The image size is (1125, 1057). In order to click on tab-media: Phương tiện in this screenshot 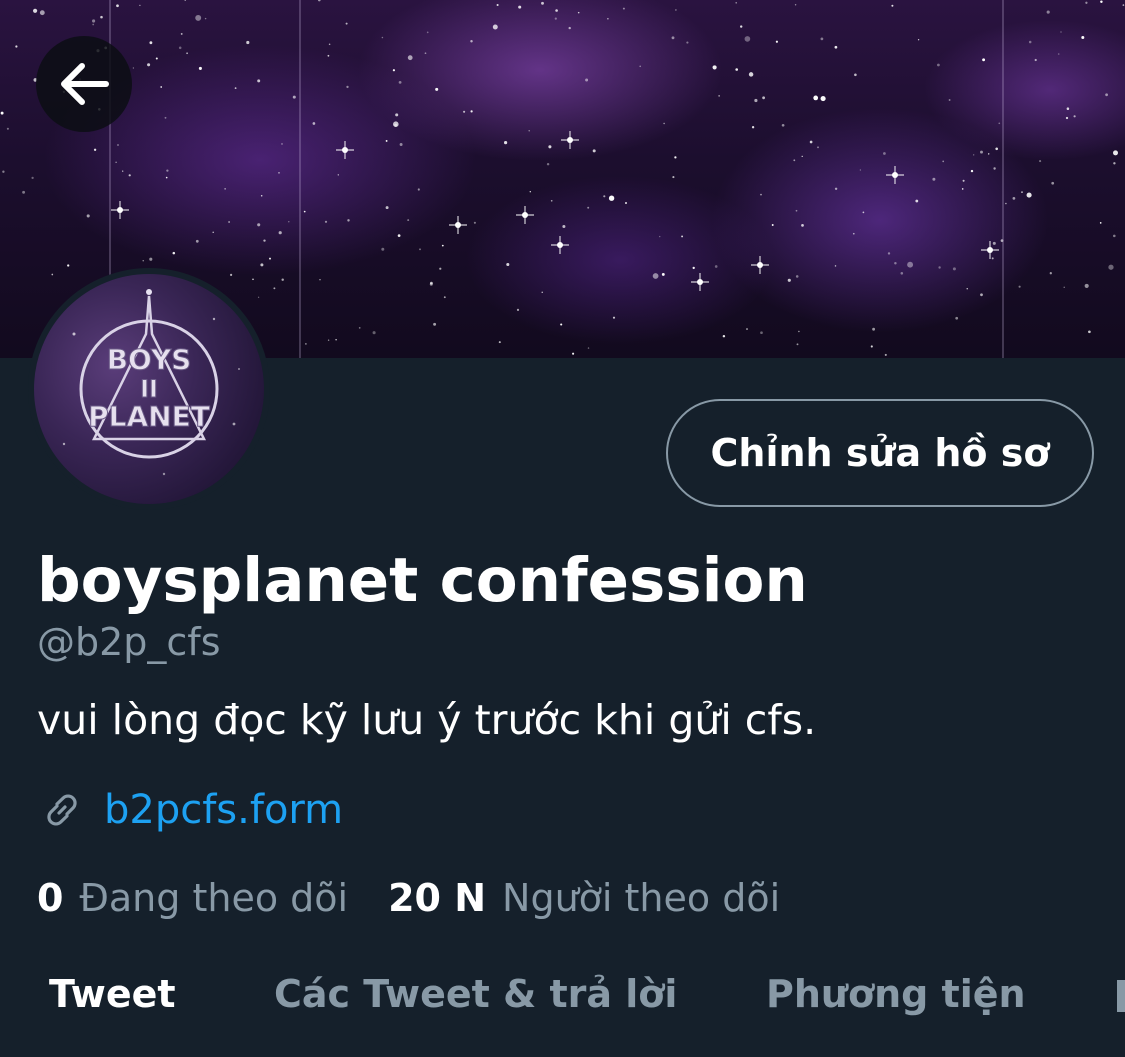, I will do `click(896, 994)`.